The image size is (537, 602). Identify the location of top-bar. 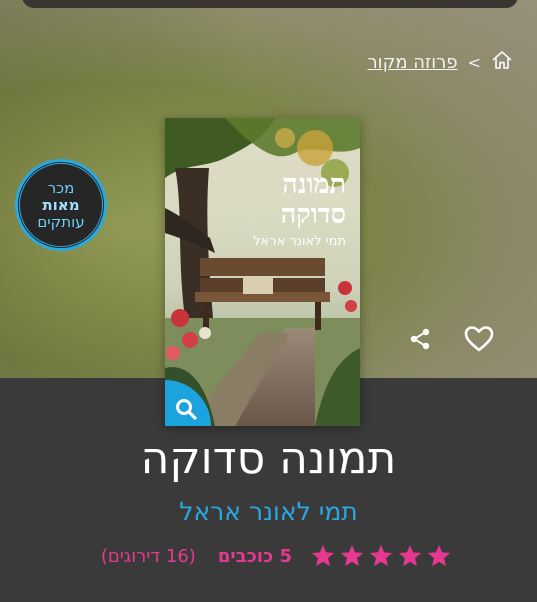
(270, 4).